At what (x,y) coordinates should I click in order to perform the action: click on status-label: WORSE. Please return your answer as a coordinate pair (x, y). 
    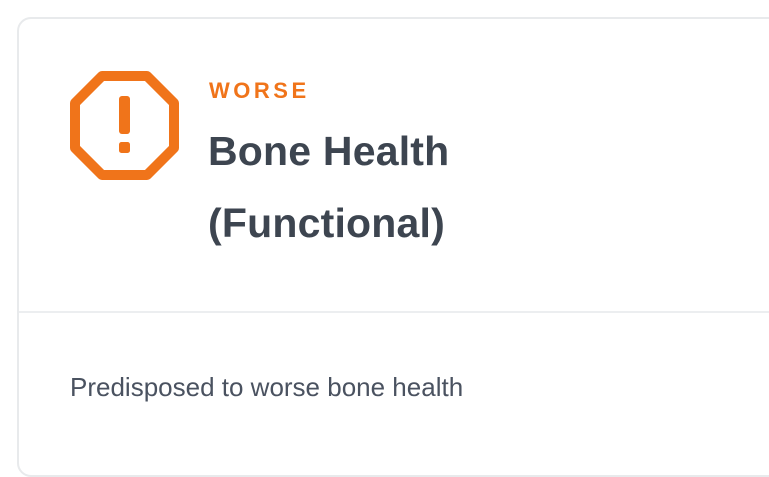
    Looking at the image, I should click on (259, 90).